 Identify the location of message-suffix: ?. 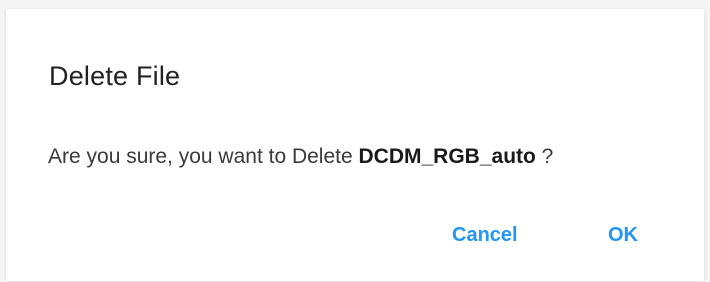
(544, 156).